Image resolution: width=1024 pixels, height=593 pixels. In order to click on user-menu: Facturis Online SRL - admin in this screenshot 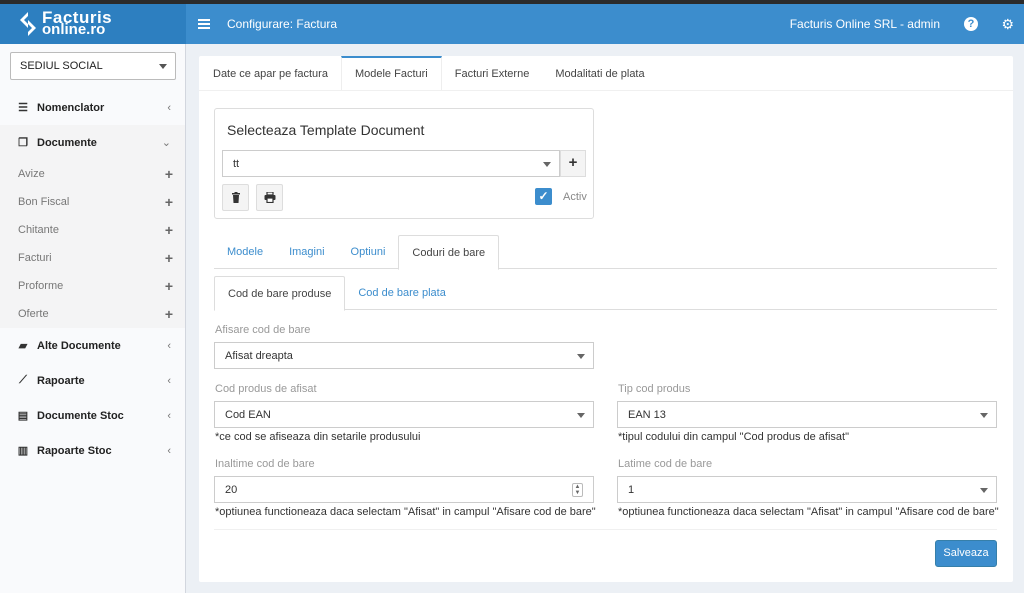, I will do `click(865, 24)`.